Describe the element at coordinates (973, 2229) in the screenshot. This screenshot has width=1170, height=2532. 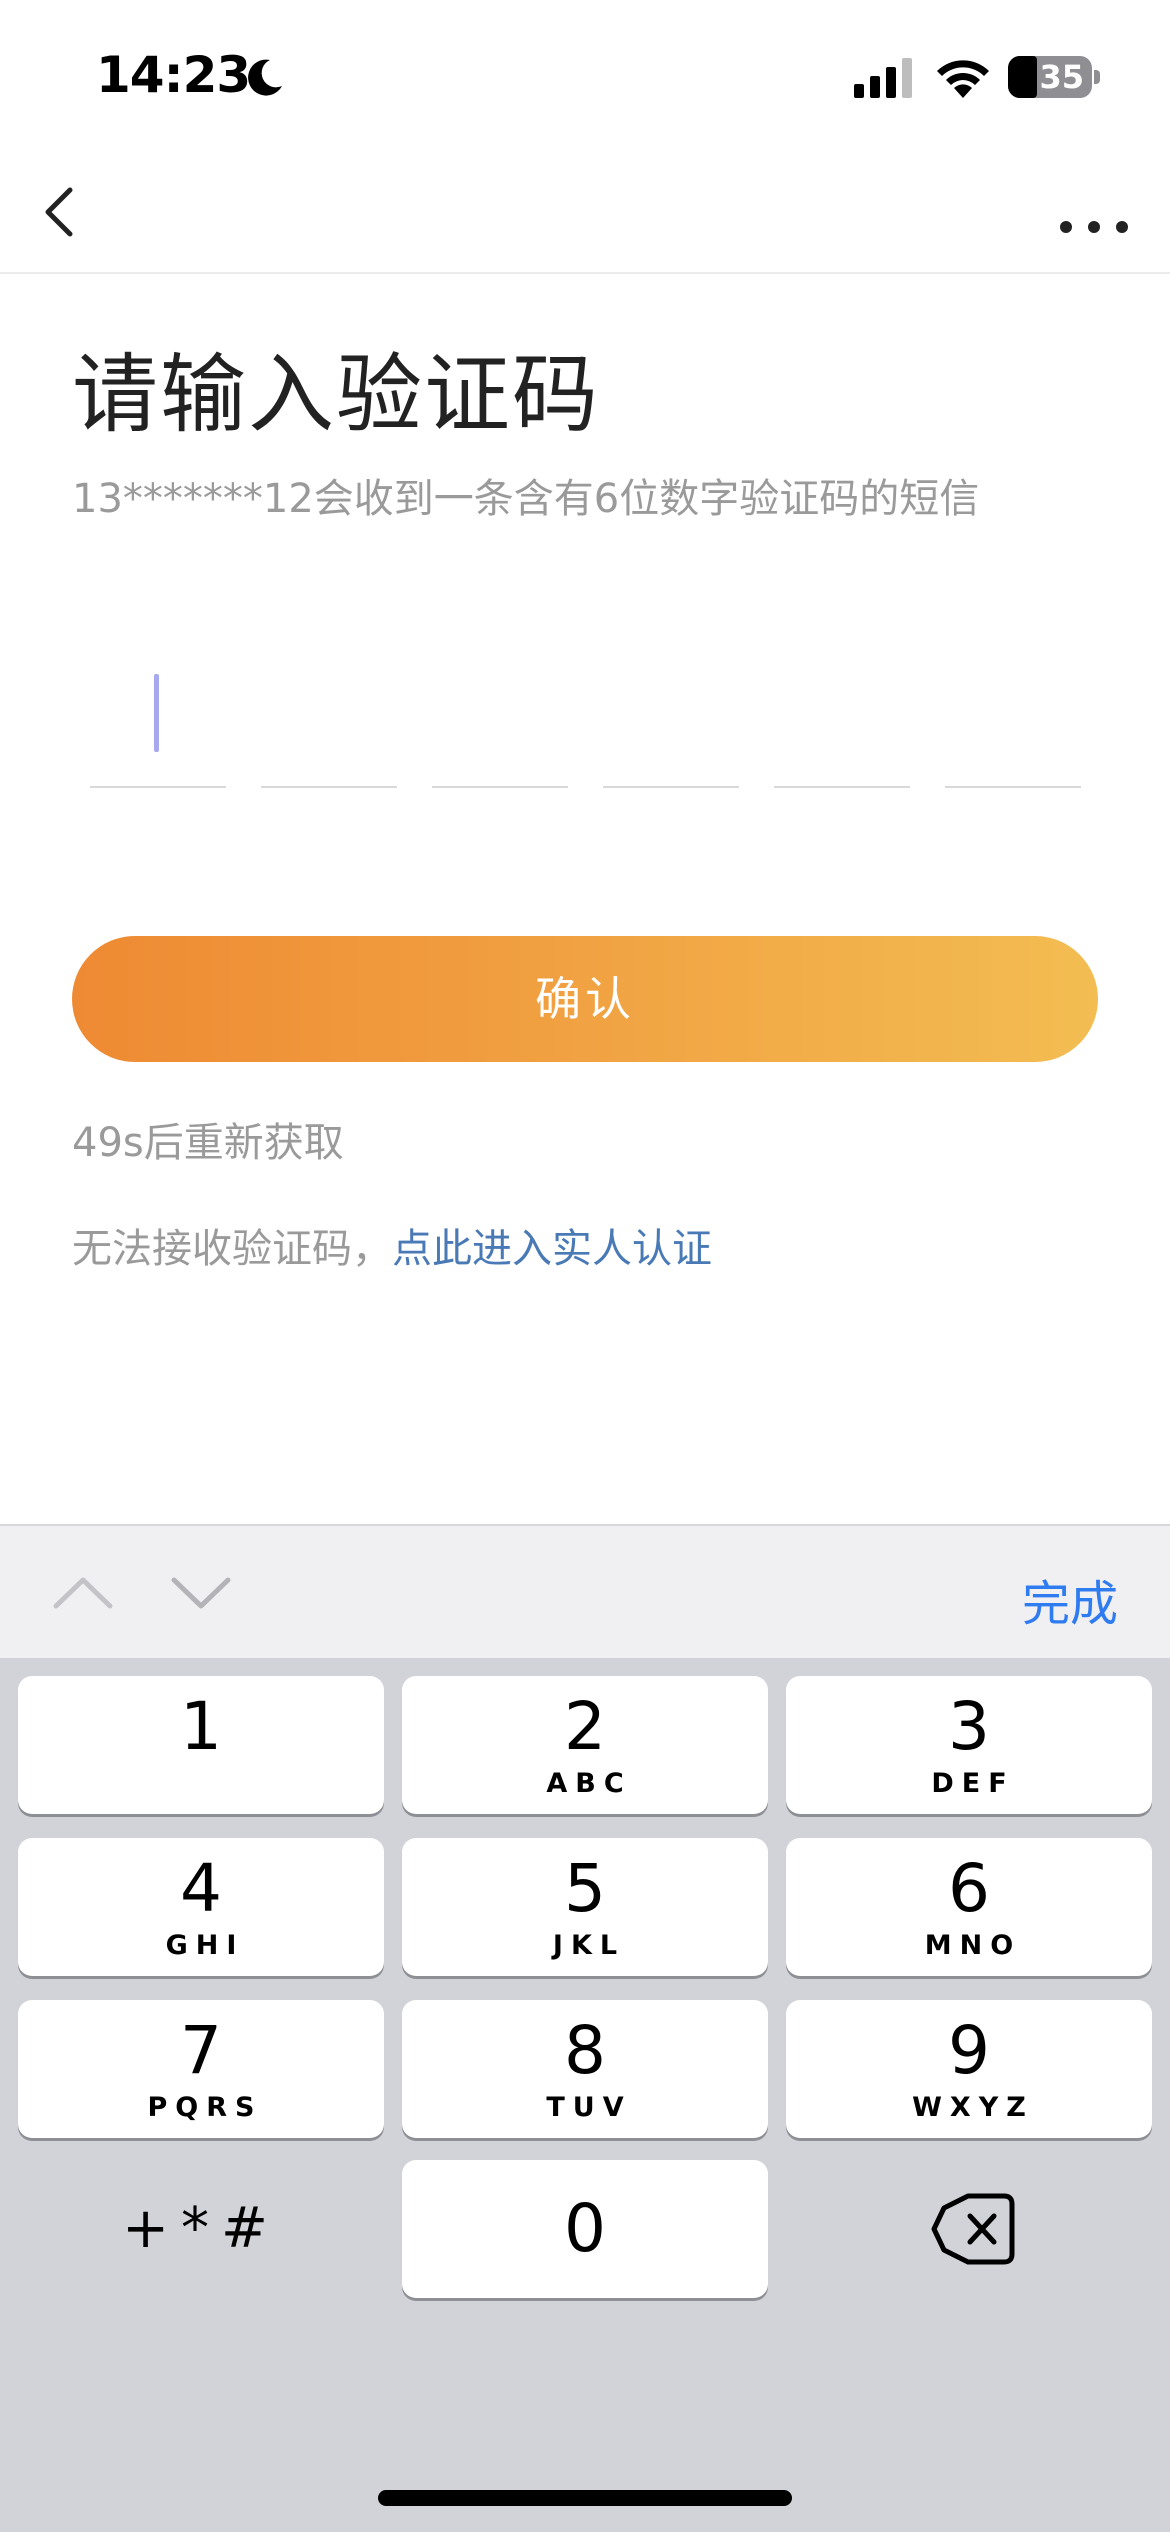
I see `backspace-icon` at that location.